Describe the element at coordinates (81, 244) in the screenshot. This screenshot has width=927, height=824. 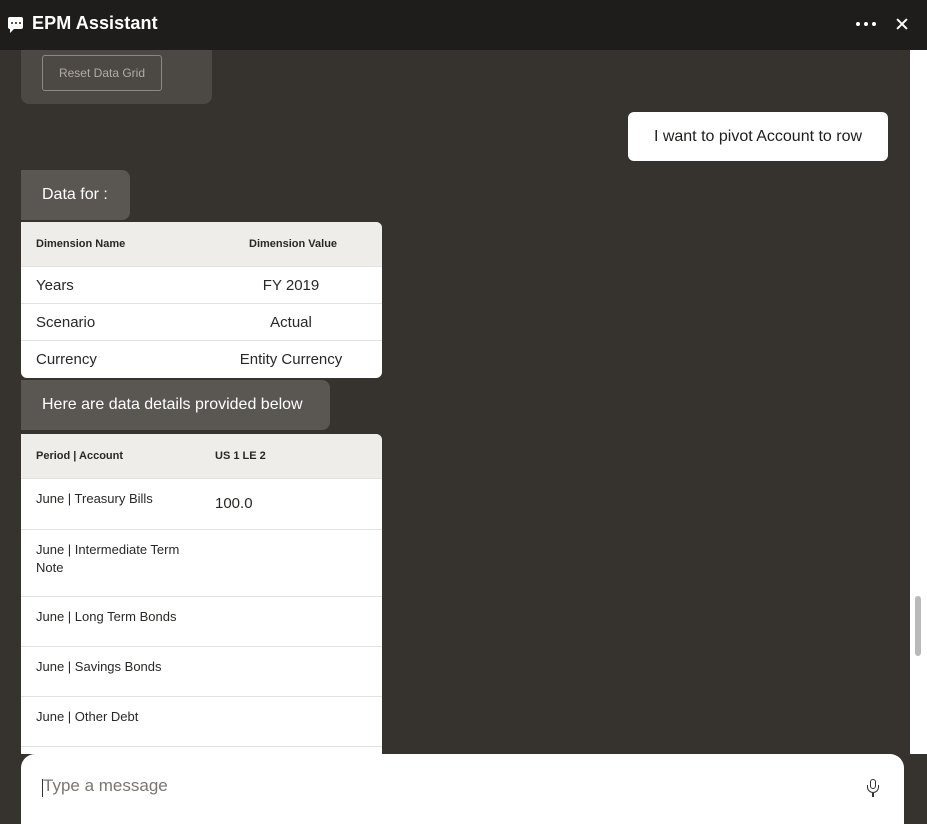
I see `column-header: Dimension Name` at that location.